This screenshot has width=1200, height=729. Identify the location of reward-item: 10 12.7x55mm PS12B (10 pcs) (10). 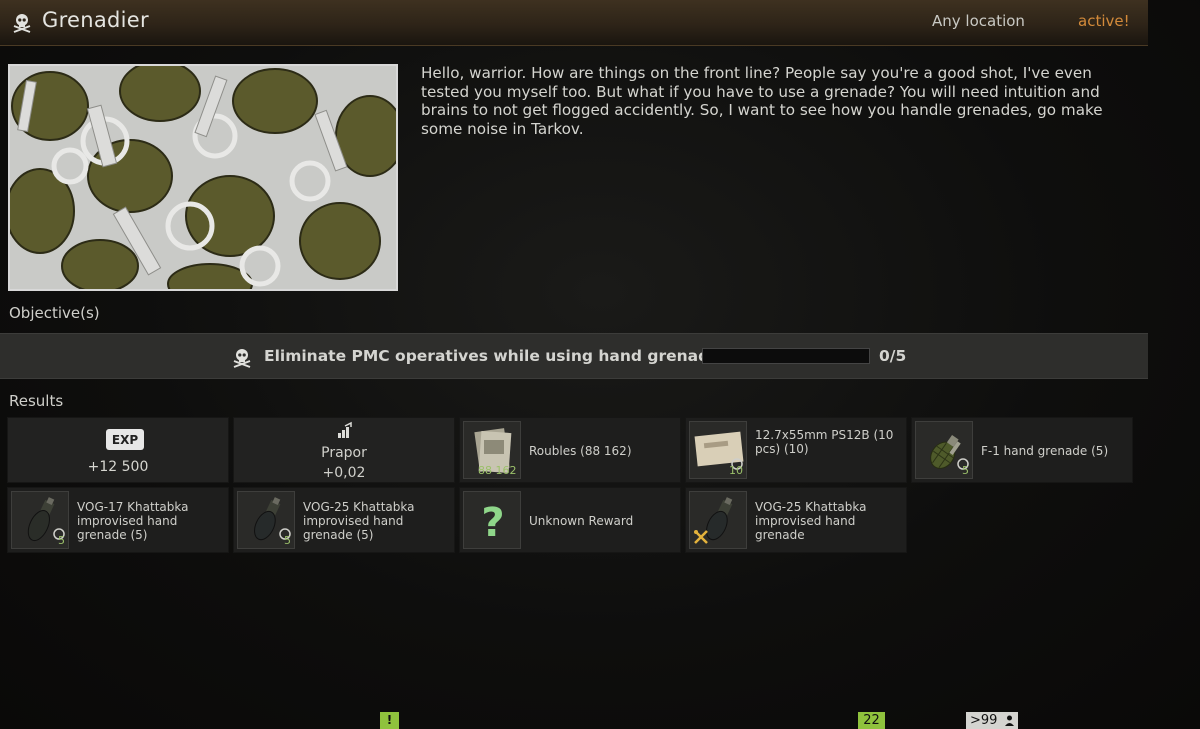
(796, 450).